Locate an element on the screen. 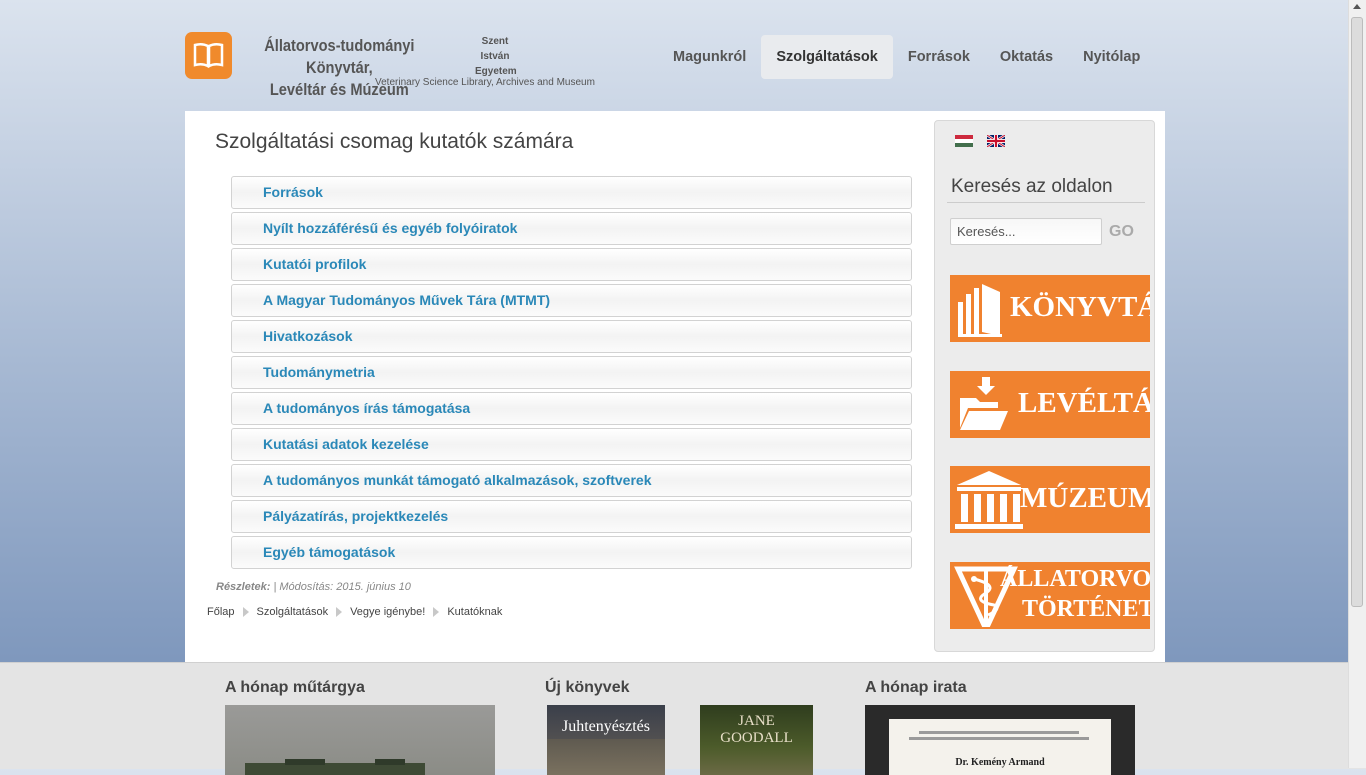 This screenshot has height=775, width=1366. accordion-item: A tudományos írás támogatása is located at coordinates (571, 408).